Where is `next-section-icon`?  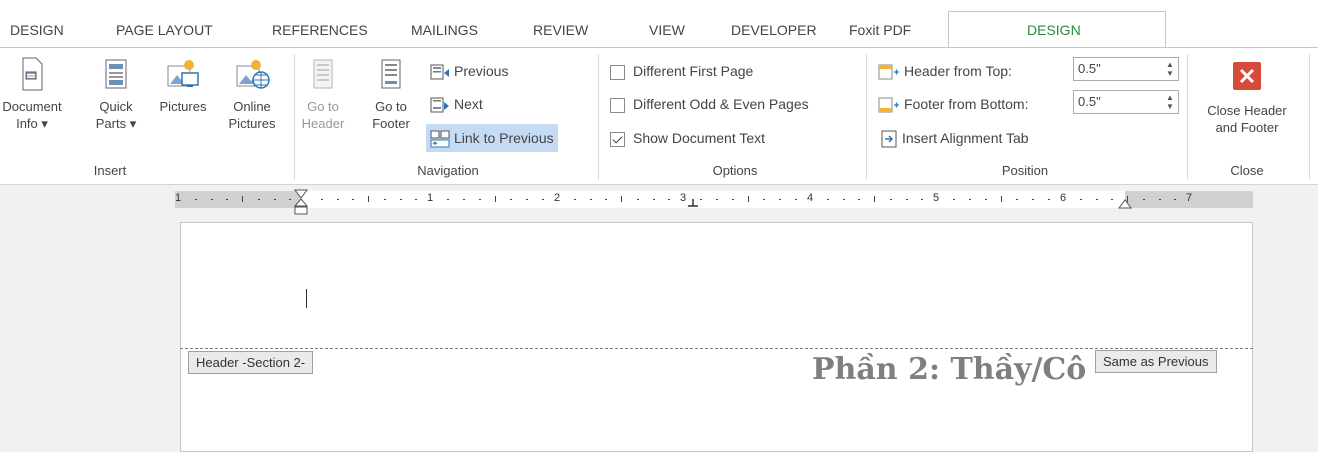 next-section-icon is located at coordinates (439, 105).